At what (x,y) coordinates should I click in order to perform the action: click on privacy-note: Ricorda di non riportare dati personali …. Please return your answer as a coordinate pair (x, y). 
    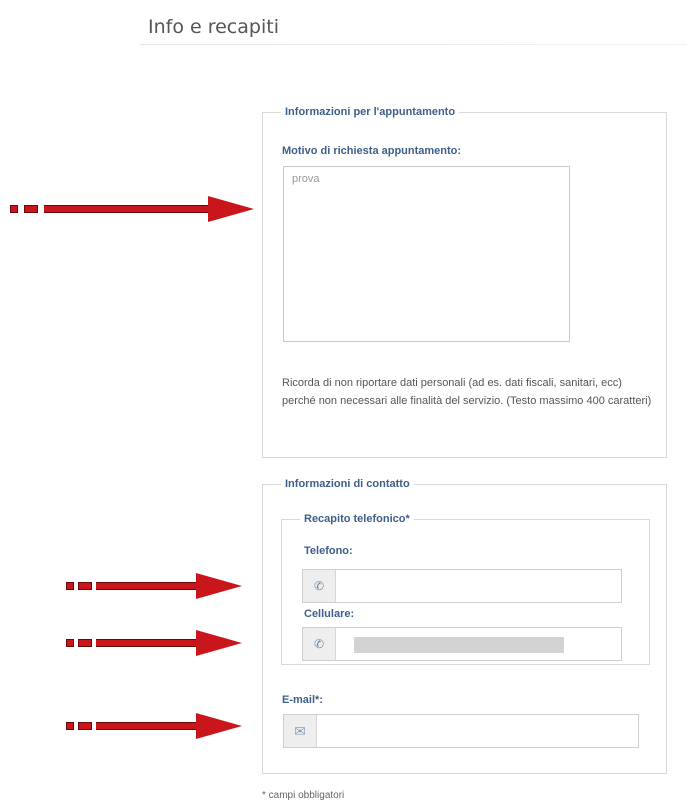
    Looking at the image, I should click on (467, 392).